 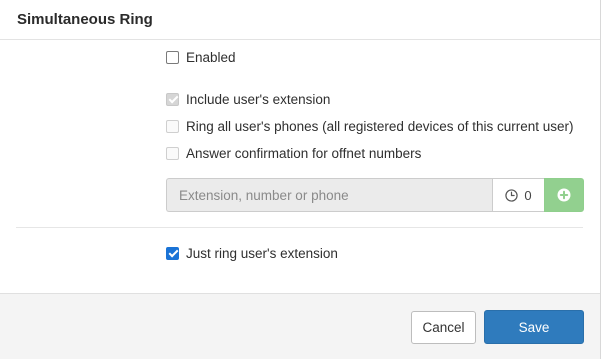 What do you see at coordinates (262, 253) in the screenshot?
I see `just-ring-extension-label: Just ring user's extension` at bounding box center [262, 253].